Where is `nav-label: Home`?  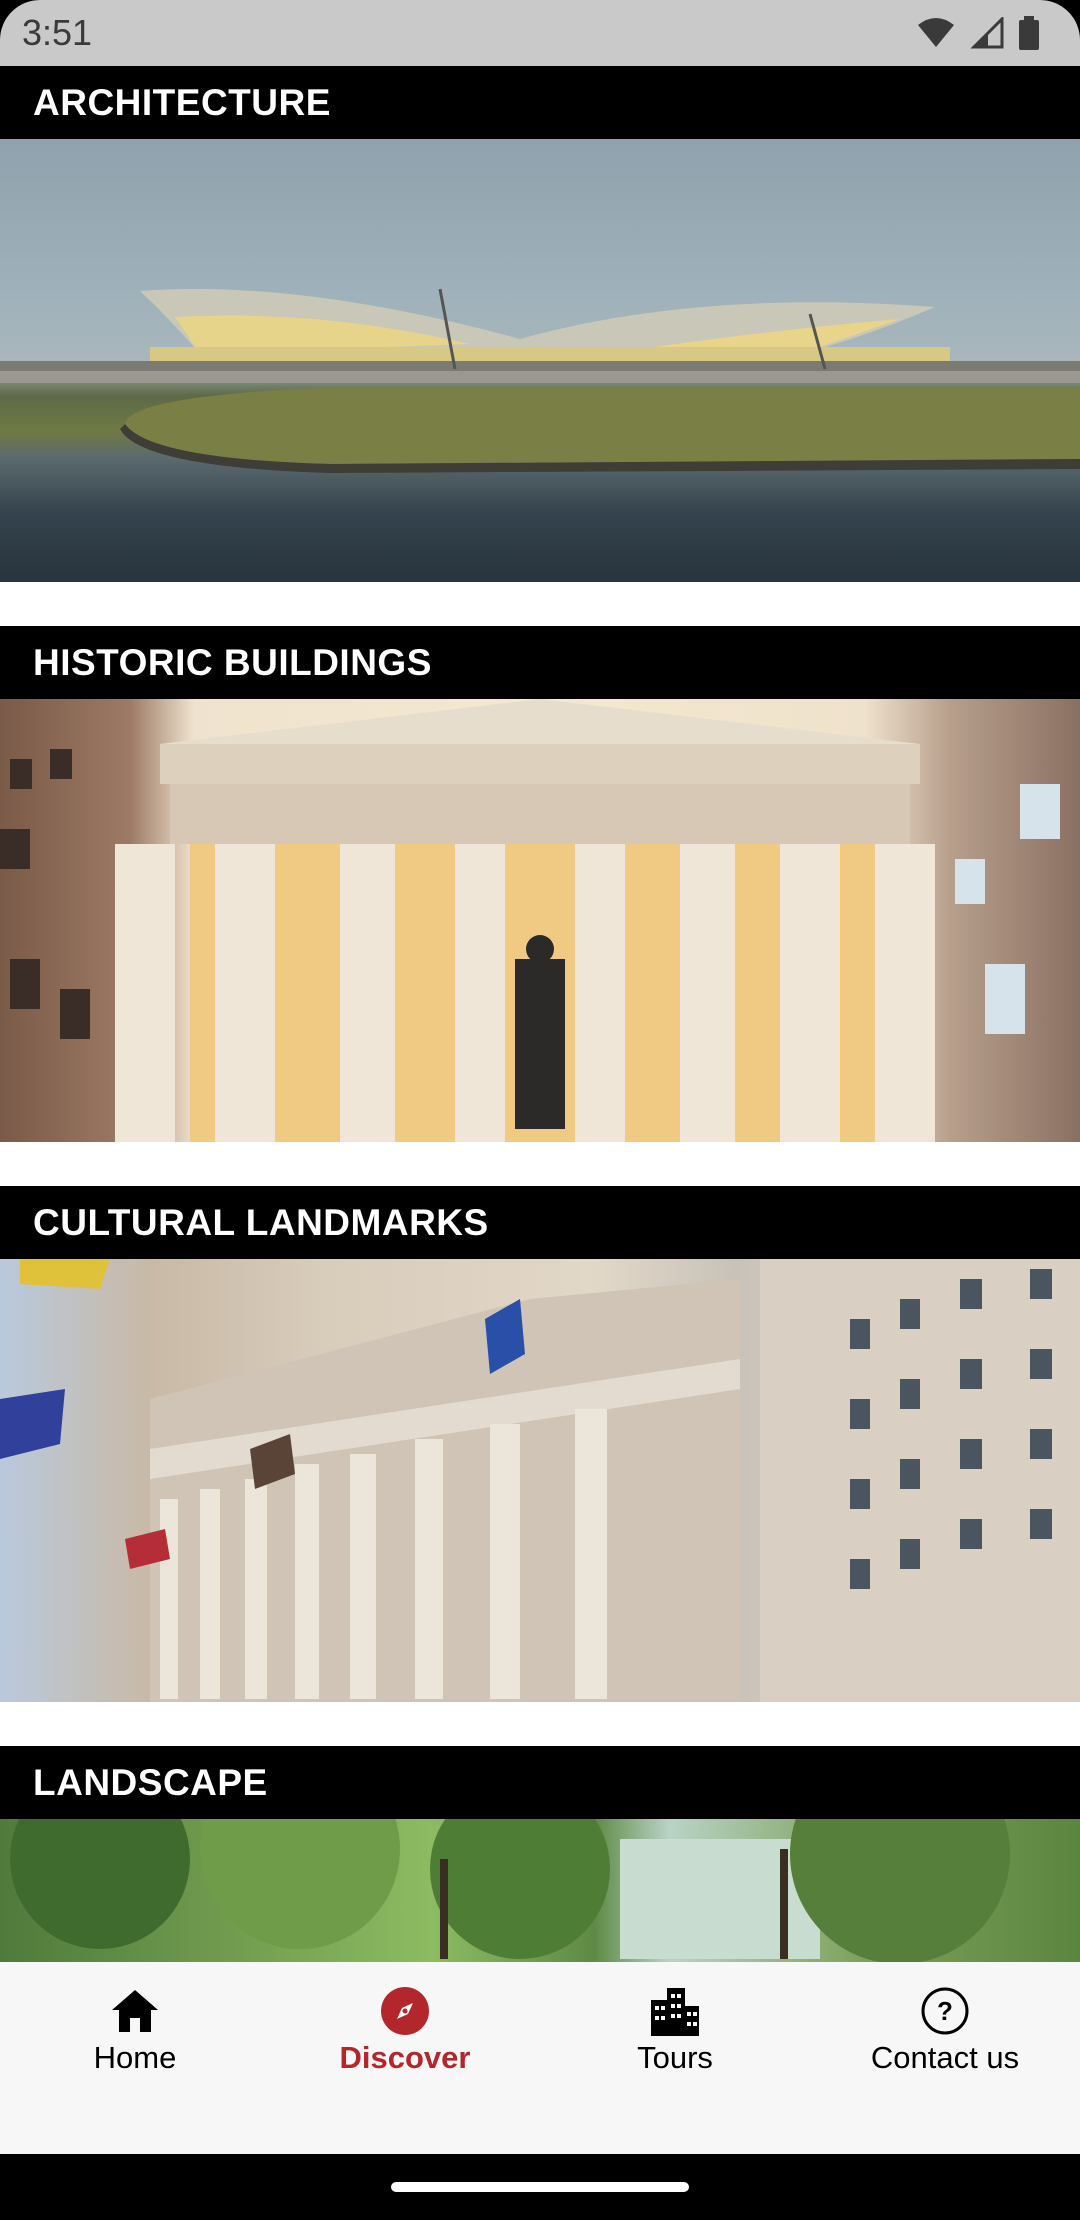 nav-label: Home is located at coordinates (135, 2057).